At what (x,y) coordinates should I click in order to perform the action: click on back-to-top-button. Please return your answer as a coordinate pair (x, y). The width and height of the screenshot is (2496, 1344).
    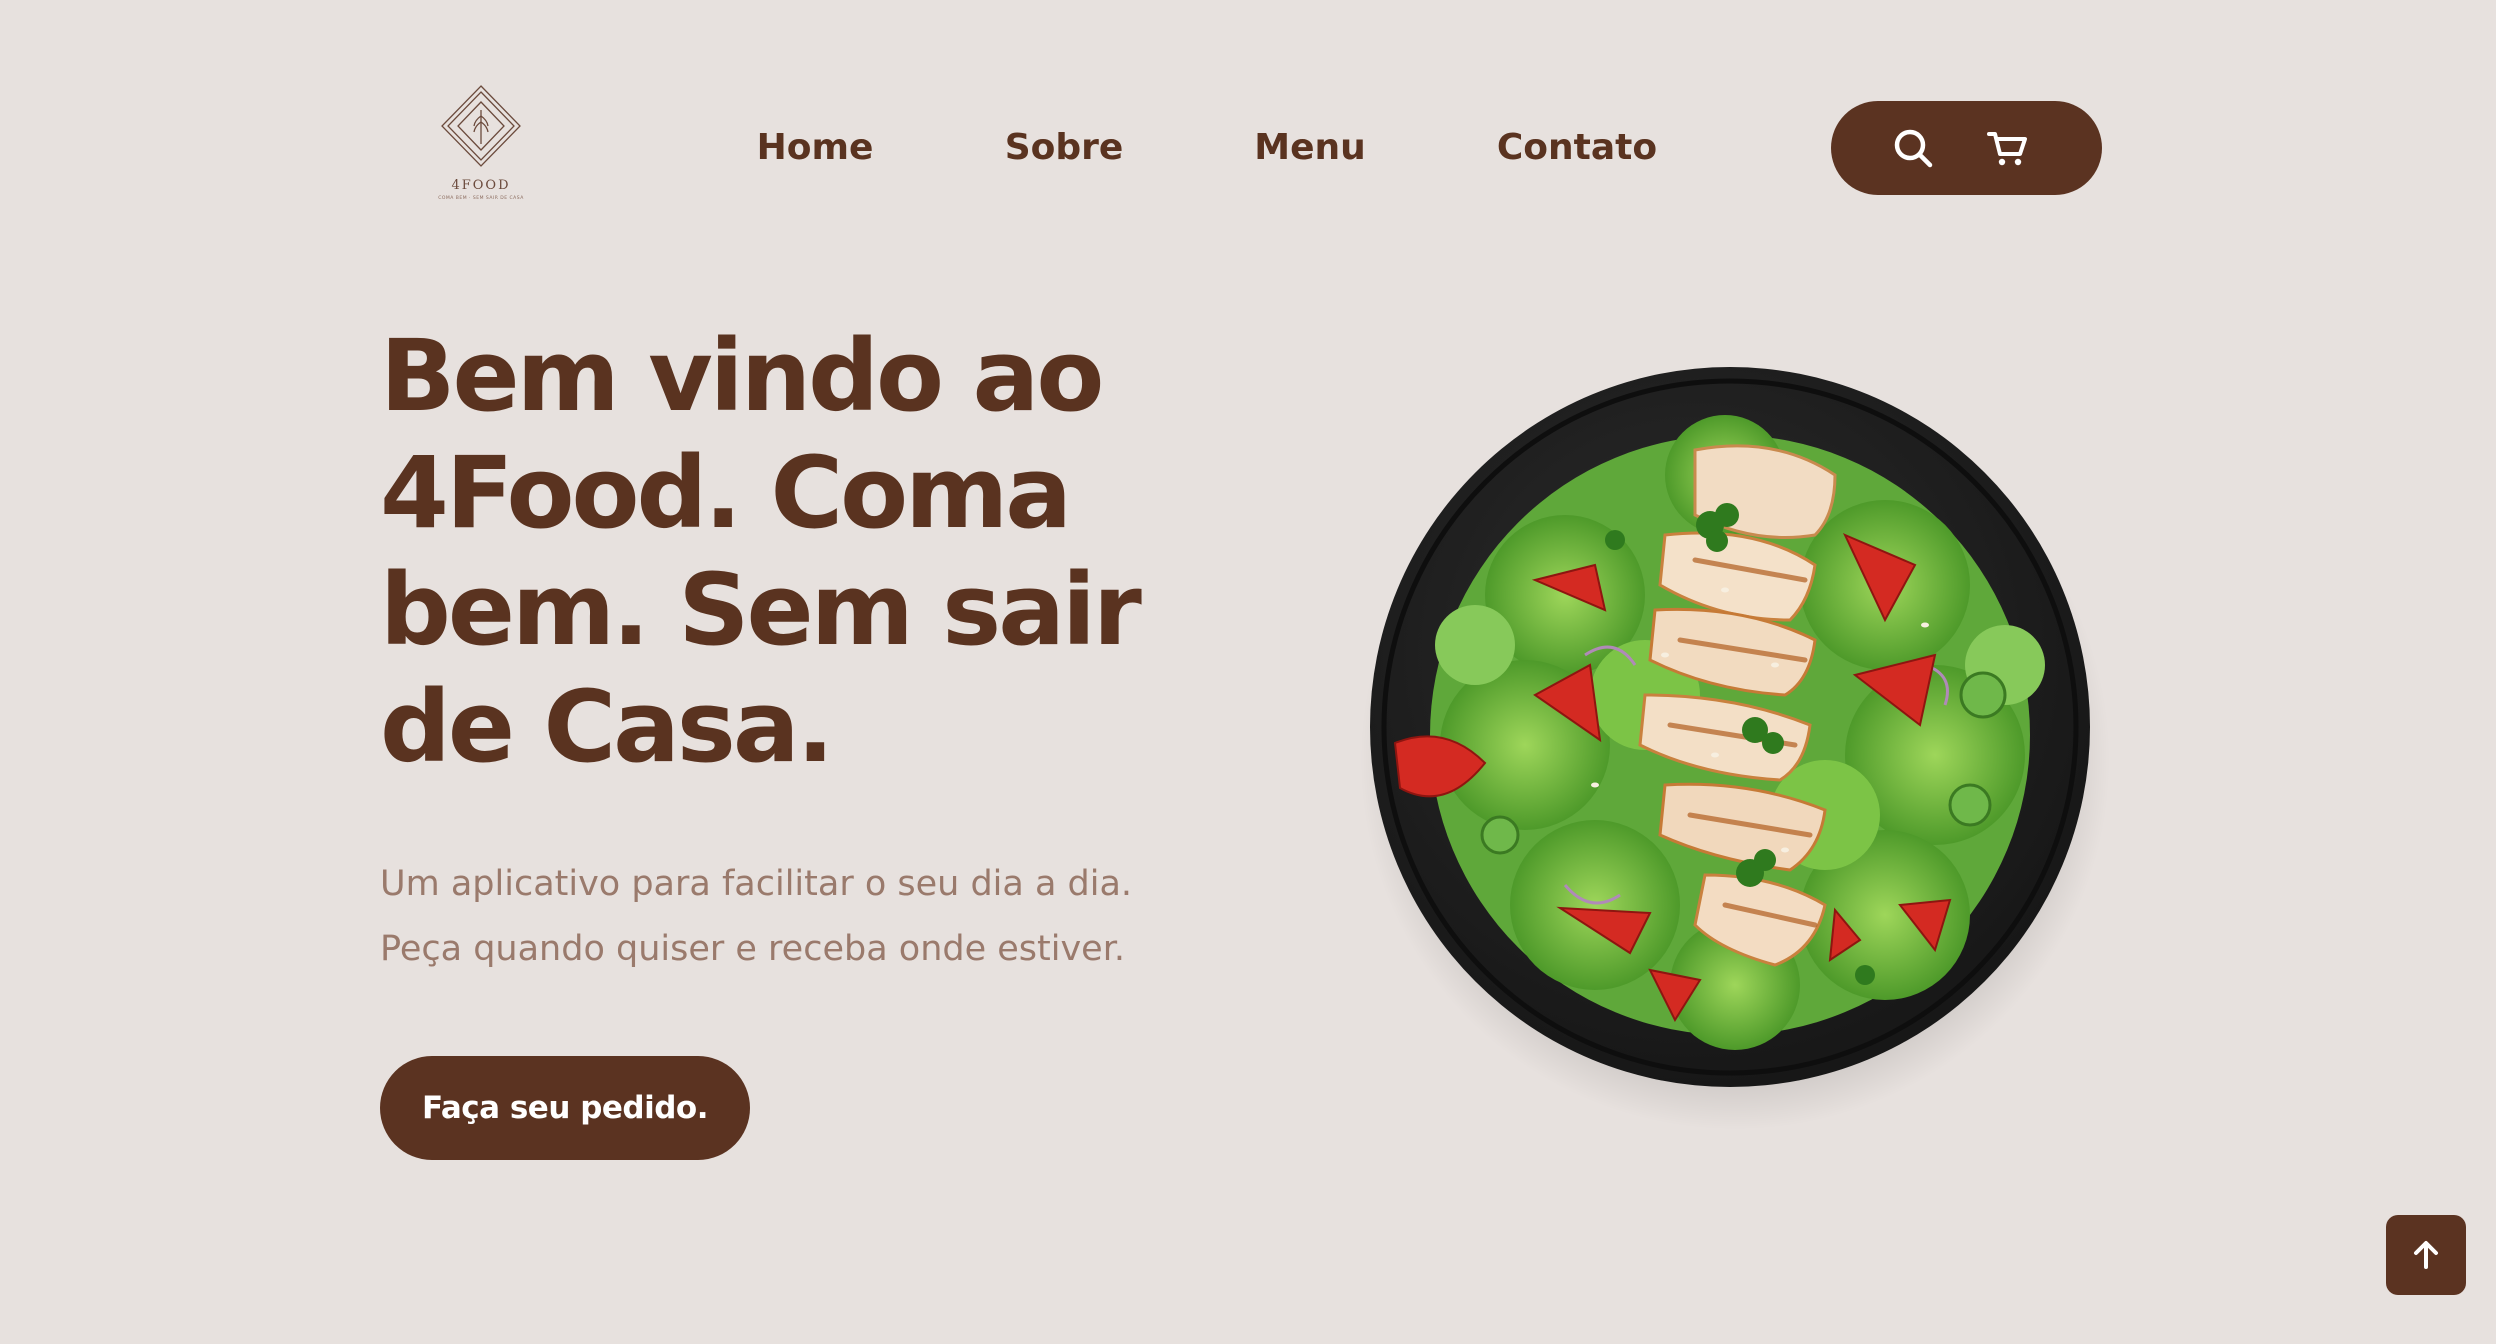
    Looking at the image, I should click on (2426, 1255).